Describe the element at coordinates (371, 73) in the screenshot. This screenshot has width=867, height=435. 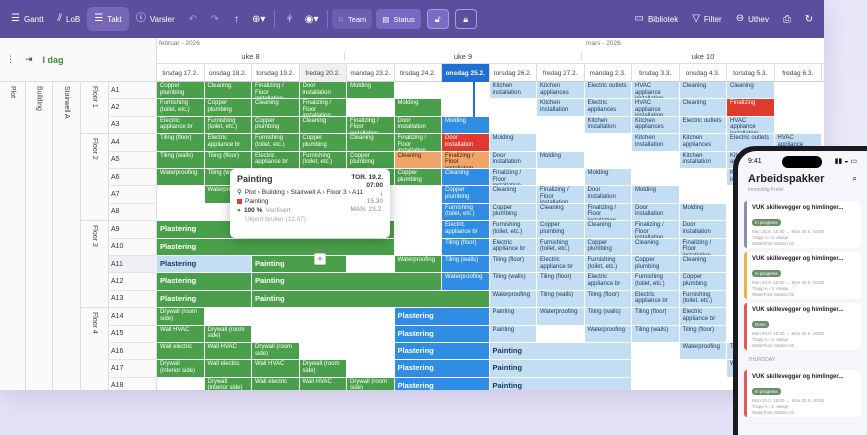
I see `day-header-cell: mandag 23.2.` at that location.